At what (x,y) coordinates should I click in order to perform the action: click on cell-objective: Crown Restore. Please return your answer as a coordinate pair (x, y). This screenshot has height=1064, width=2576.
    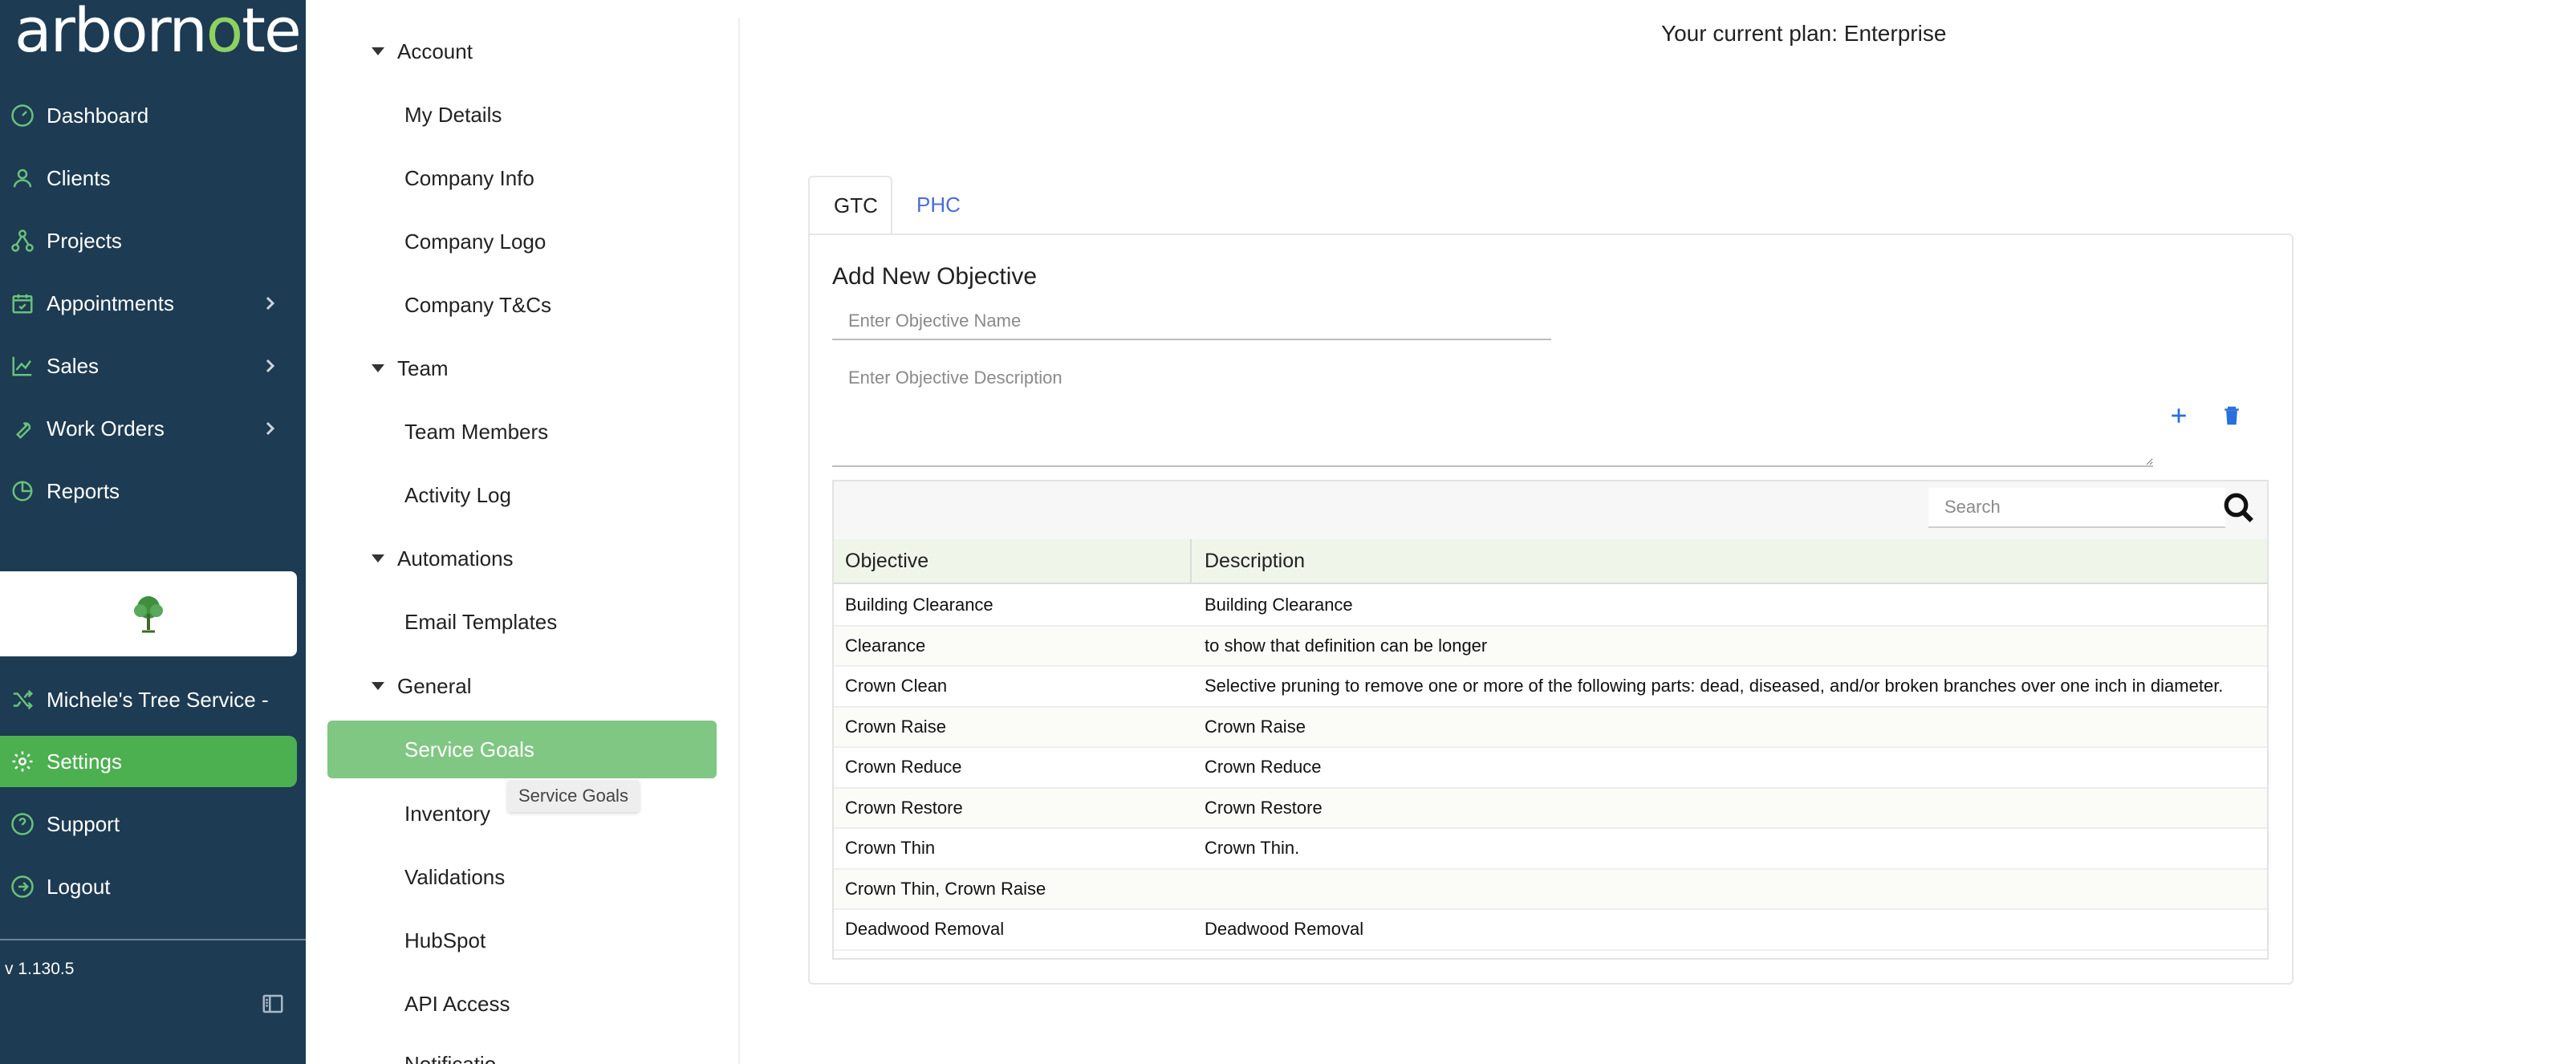
    Looking at the image, I should click on (904, 808).